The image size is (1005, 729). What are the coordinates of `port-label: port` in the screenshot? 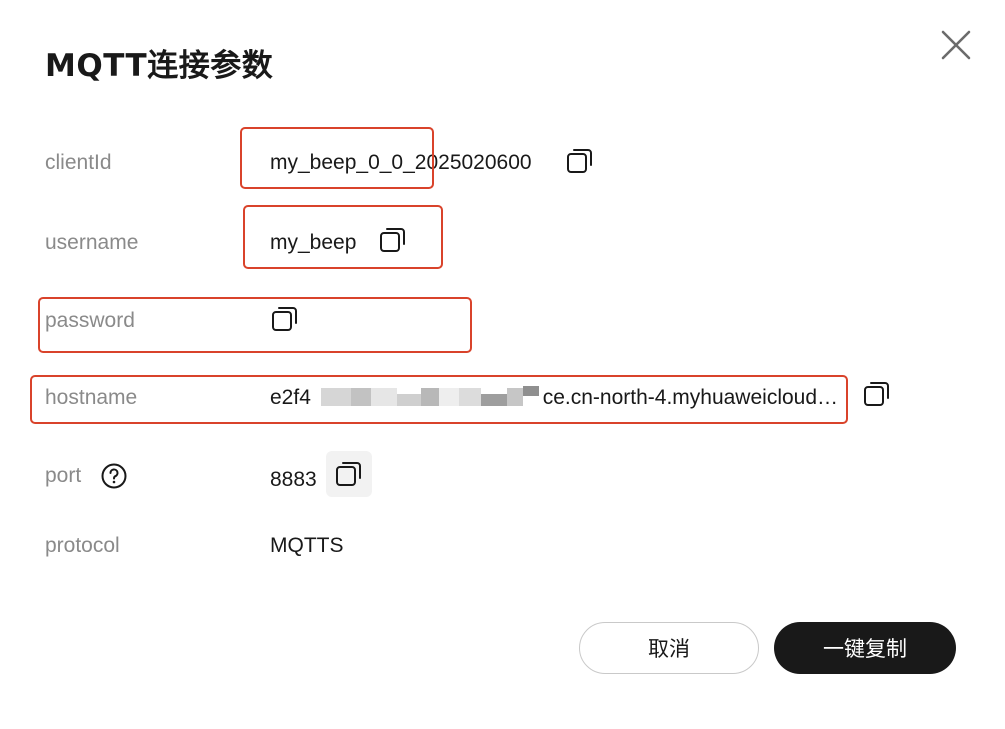 It's located at (63, 475).